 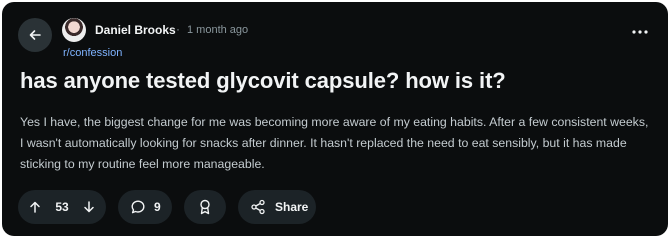 I want to click on upvote-button, so click(x=35, y=207).